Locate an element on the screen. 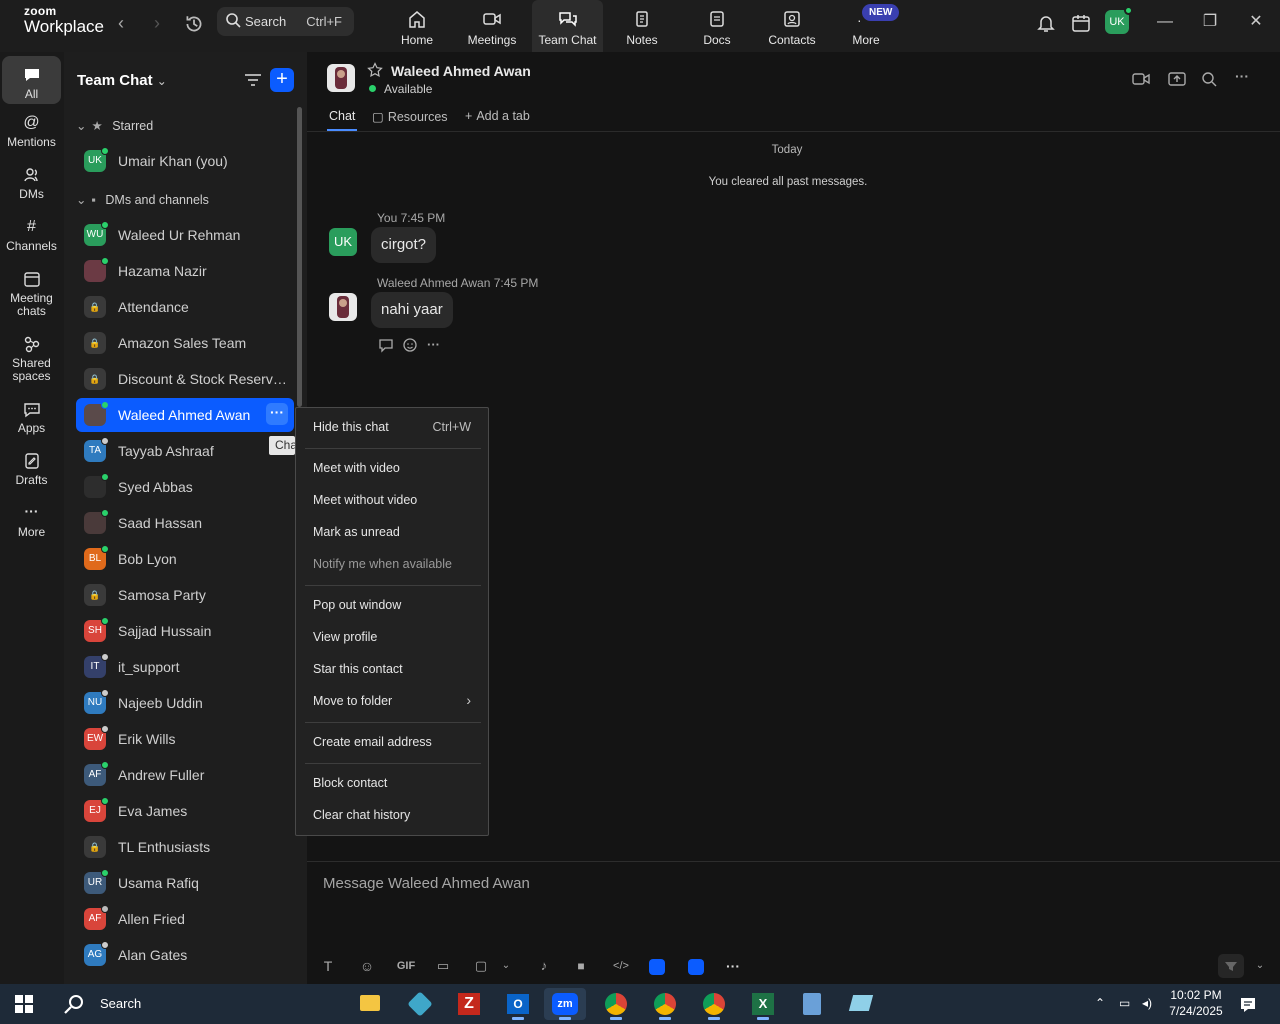  avatar: UK is located at coordinates (343, 242).